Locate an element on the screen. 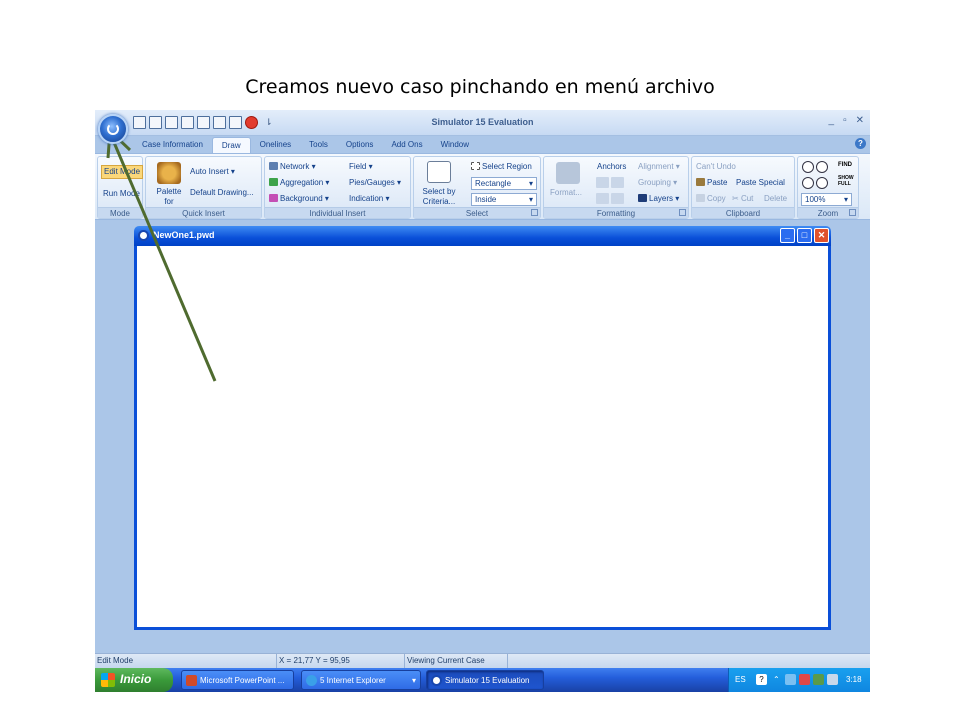 The image size is (960, 720). zoom-fit-icon is located at coordinates (808, 183).